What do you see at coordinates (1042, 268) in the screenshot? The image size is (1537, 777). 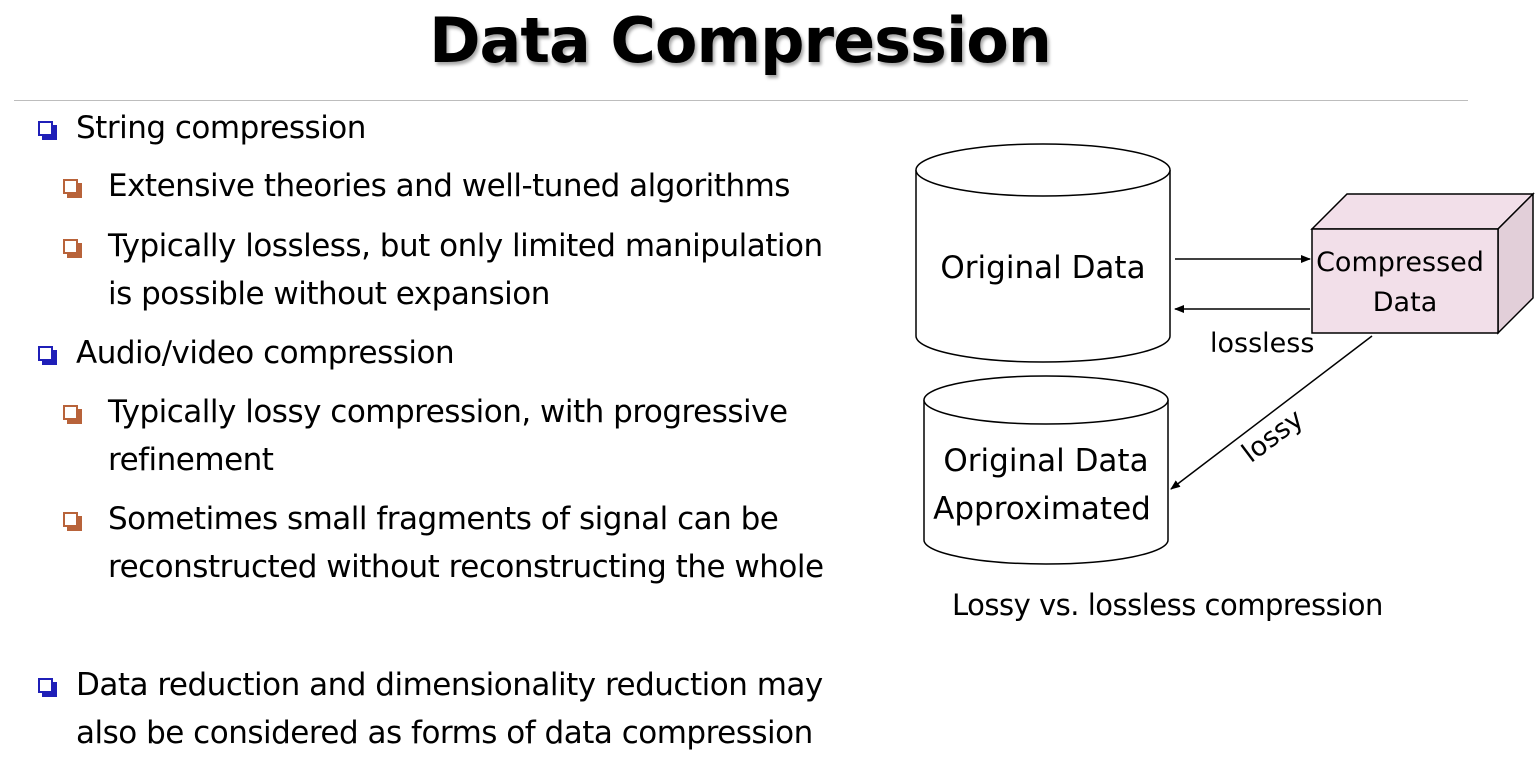 I see `original-data-label: Original Data` at bounding box center [1042, 268].